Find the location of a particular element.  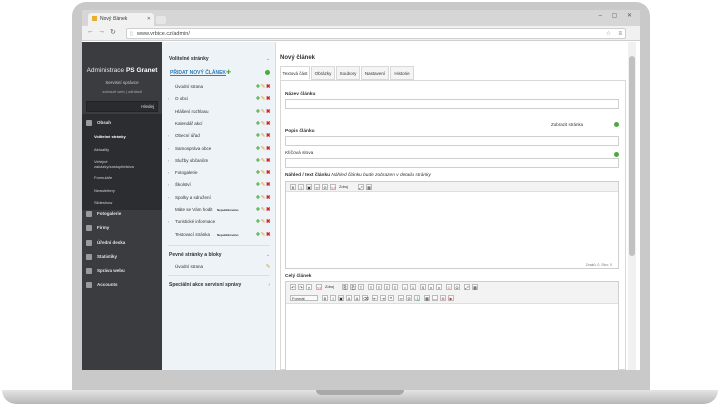

star-icon: ☆ is located at coordinates (608, 34).